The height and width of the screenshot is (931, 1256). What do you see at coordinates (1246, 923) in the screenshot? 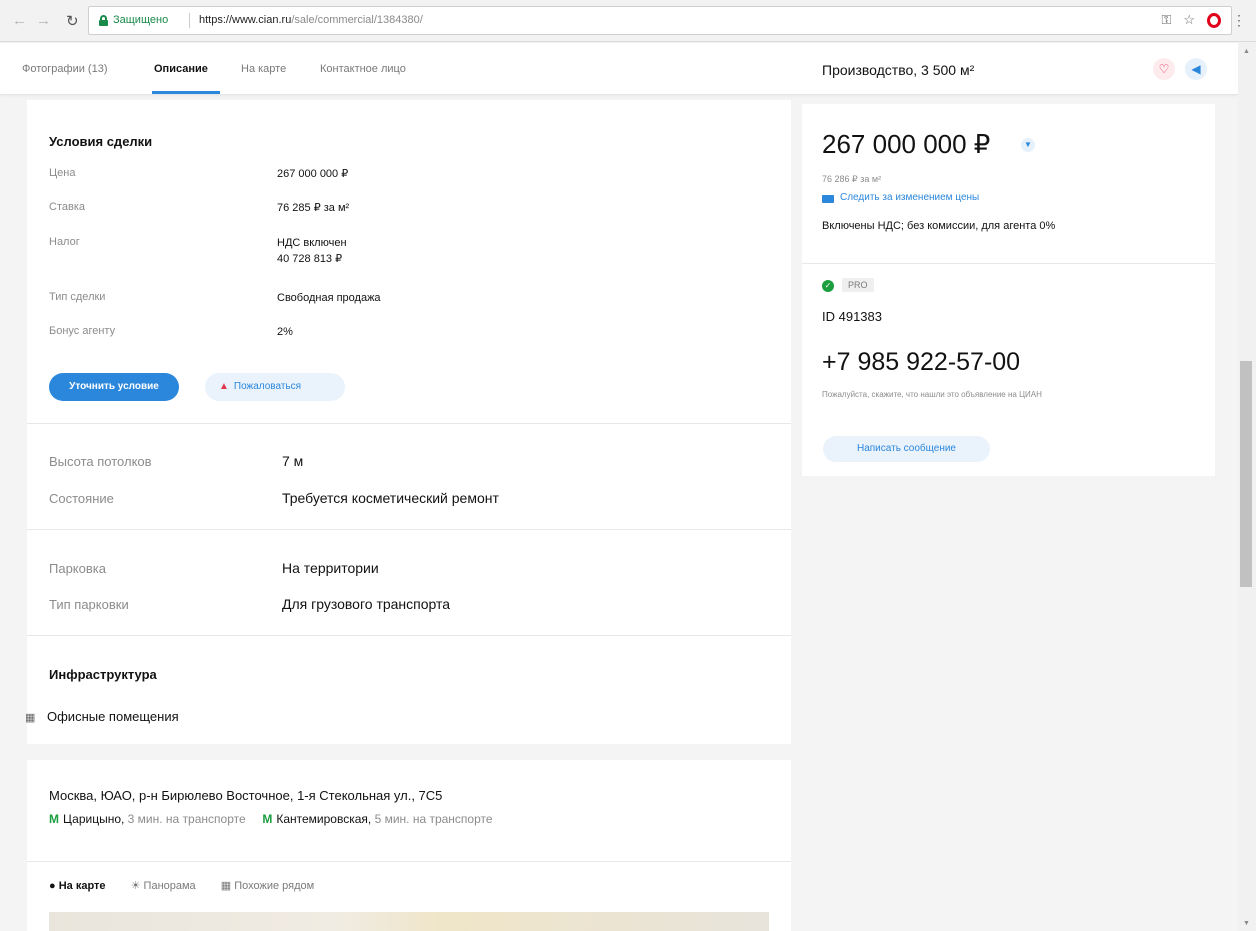
I see `scroll-down-icon: ▼` at bounding box center [1246, 923].